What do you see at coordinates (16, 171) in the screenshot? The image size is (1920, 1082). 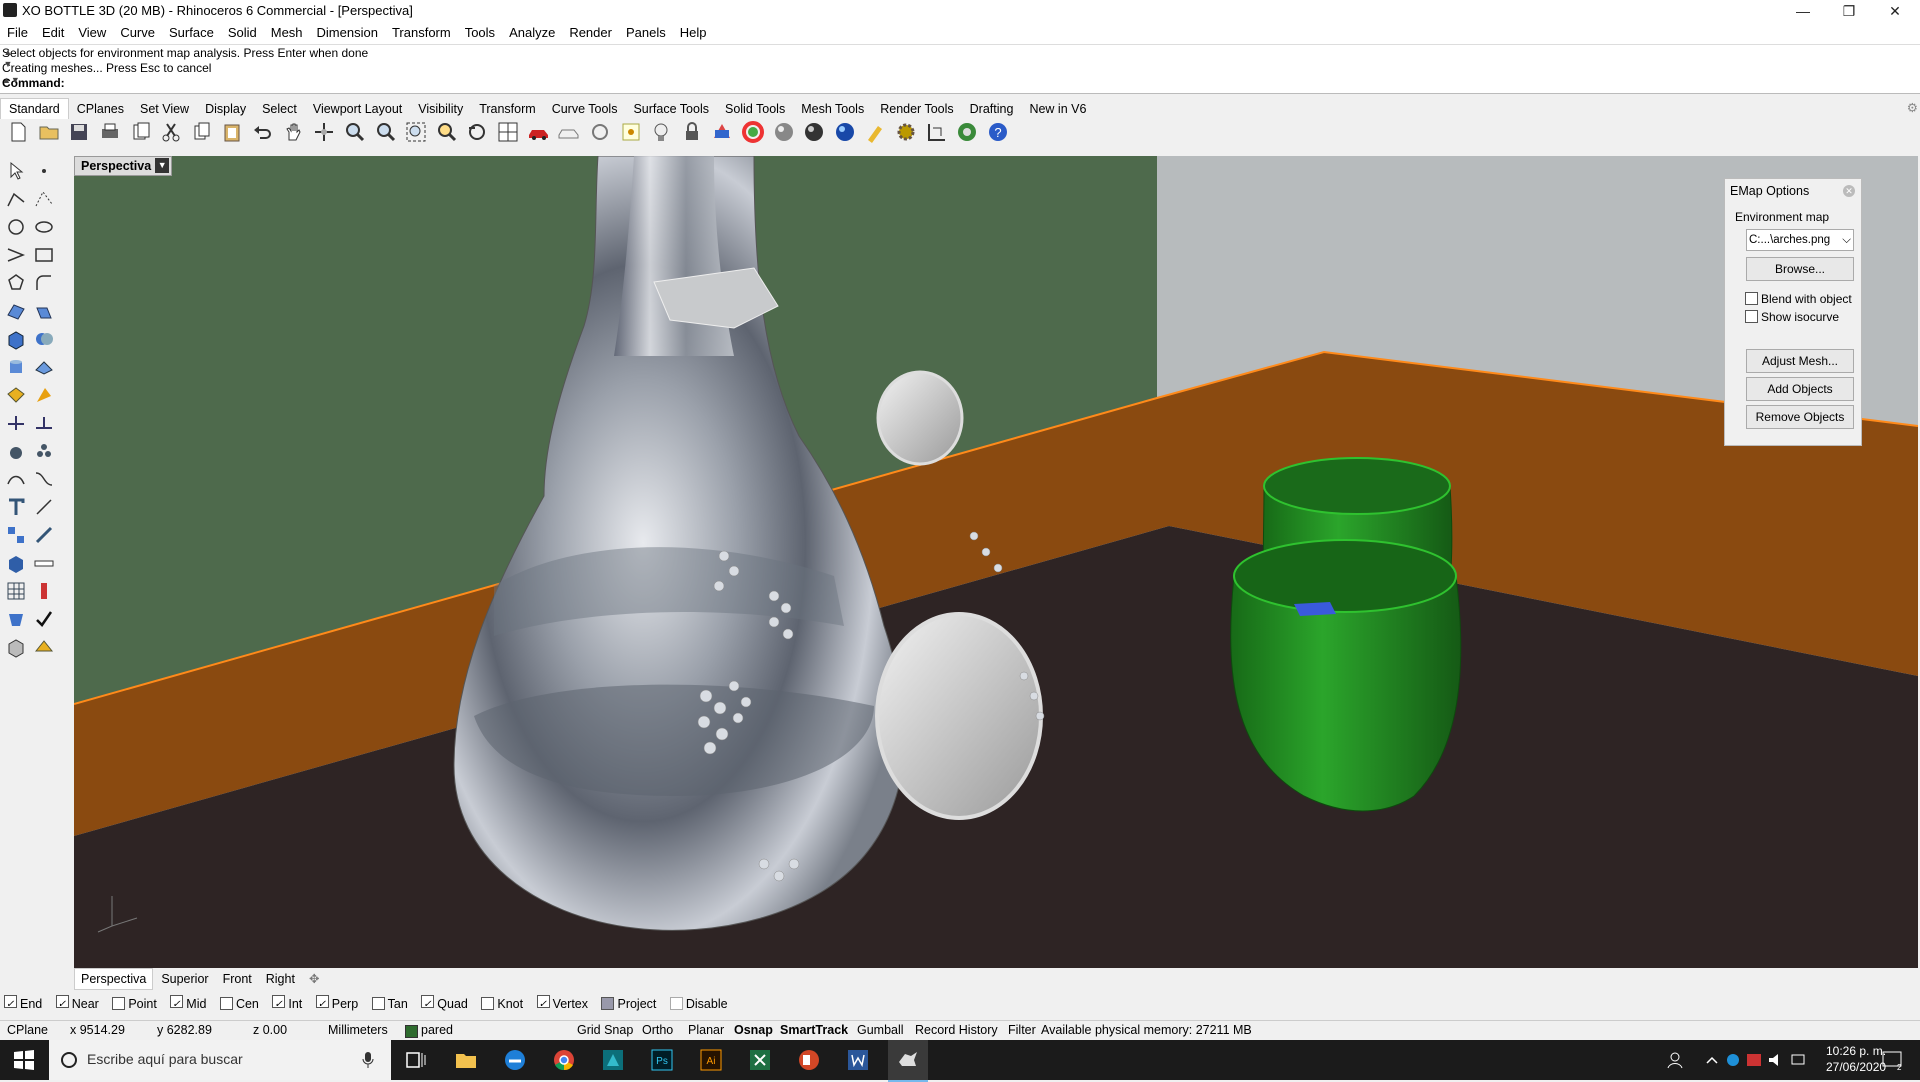 I see `select-arrow-icon` at bounding box center [16, 171].